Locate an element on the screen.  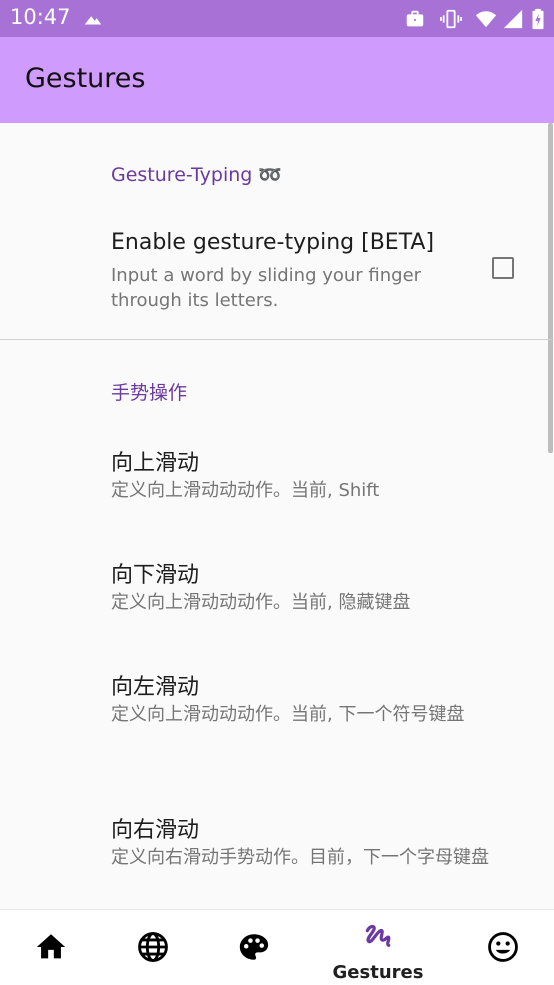
globe-icon is located at coordinates (153, 947).